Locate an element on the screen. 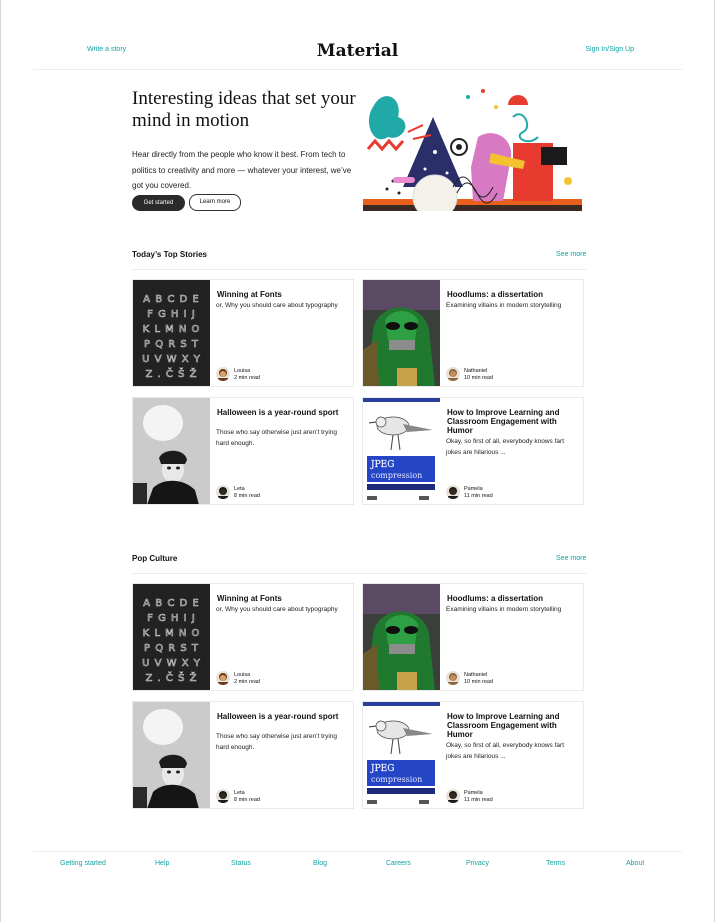  top-bar: Write a story Material Sign In/Sign Up is located at coordinates (357, 35).